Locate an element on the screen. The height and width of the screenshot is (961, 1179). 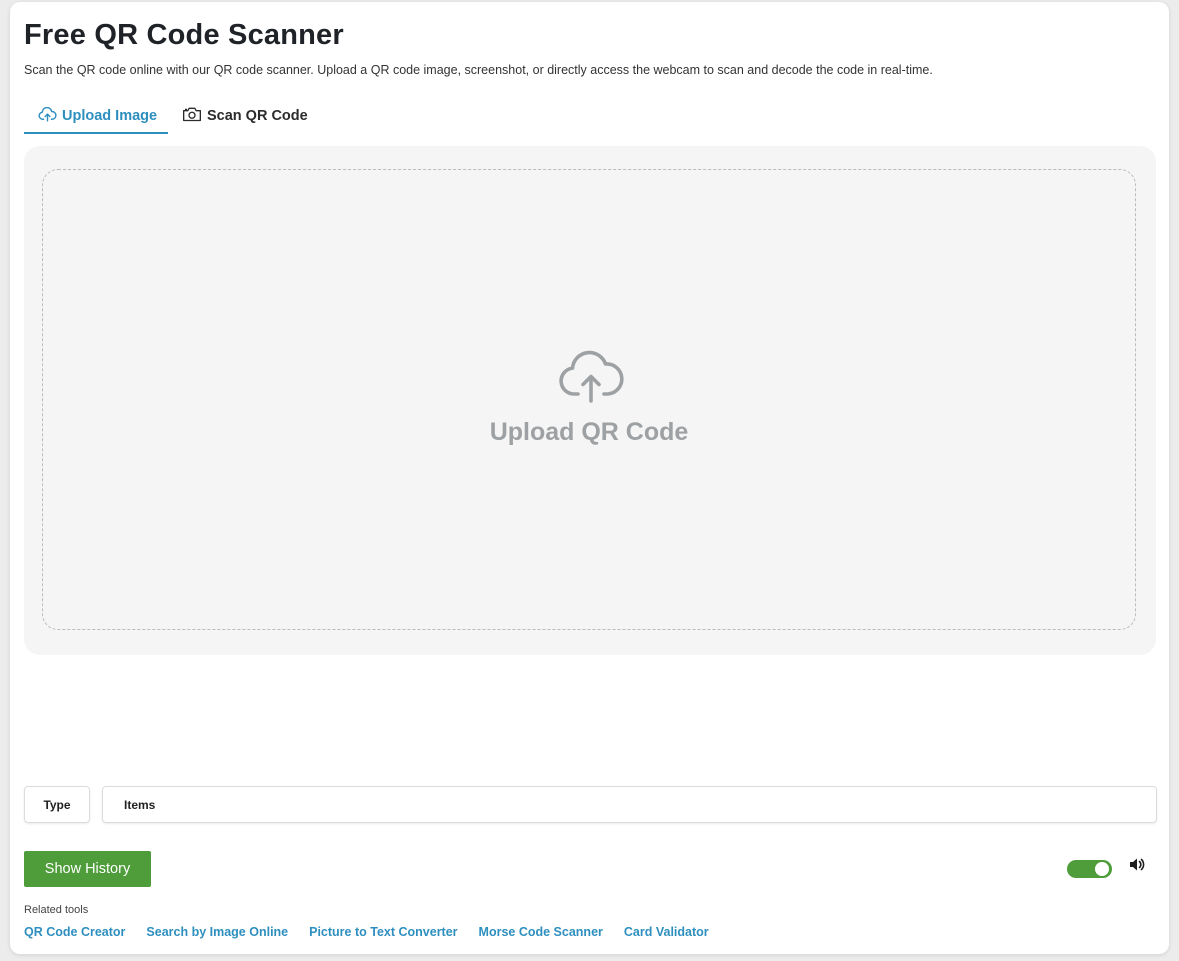
tab-label: Upload Image is located at coordinates (110, 116).